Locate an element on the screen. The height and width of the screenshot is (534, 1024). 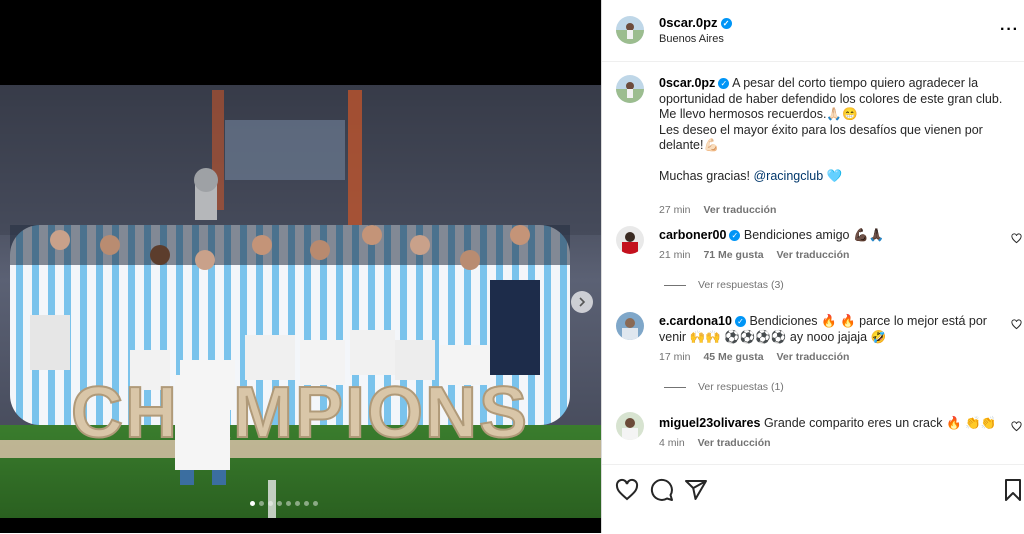
comment-time: 4 min is located at coordinates (672, 443).